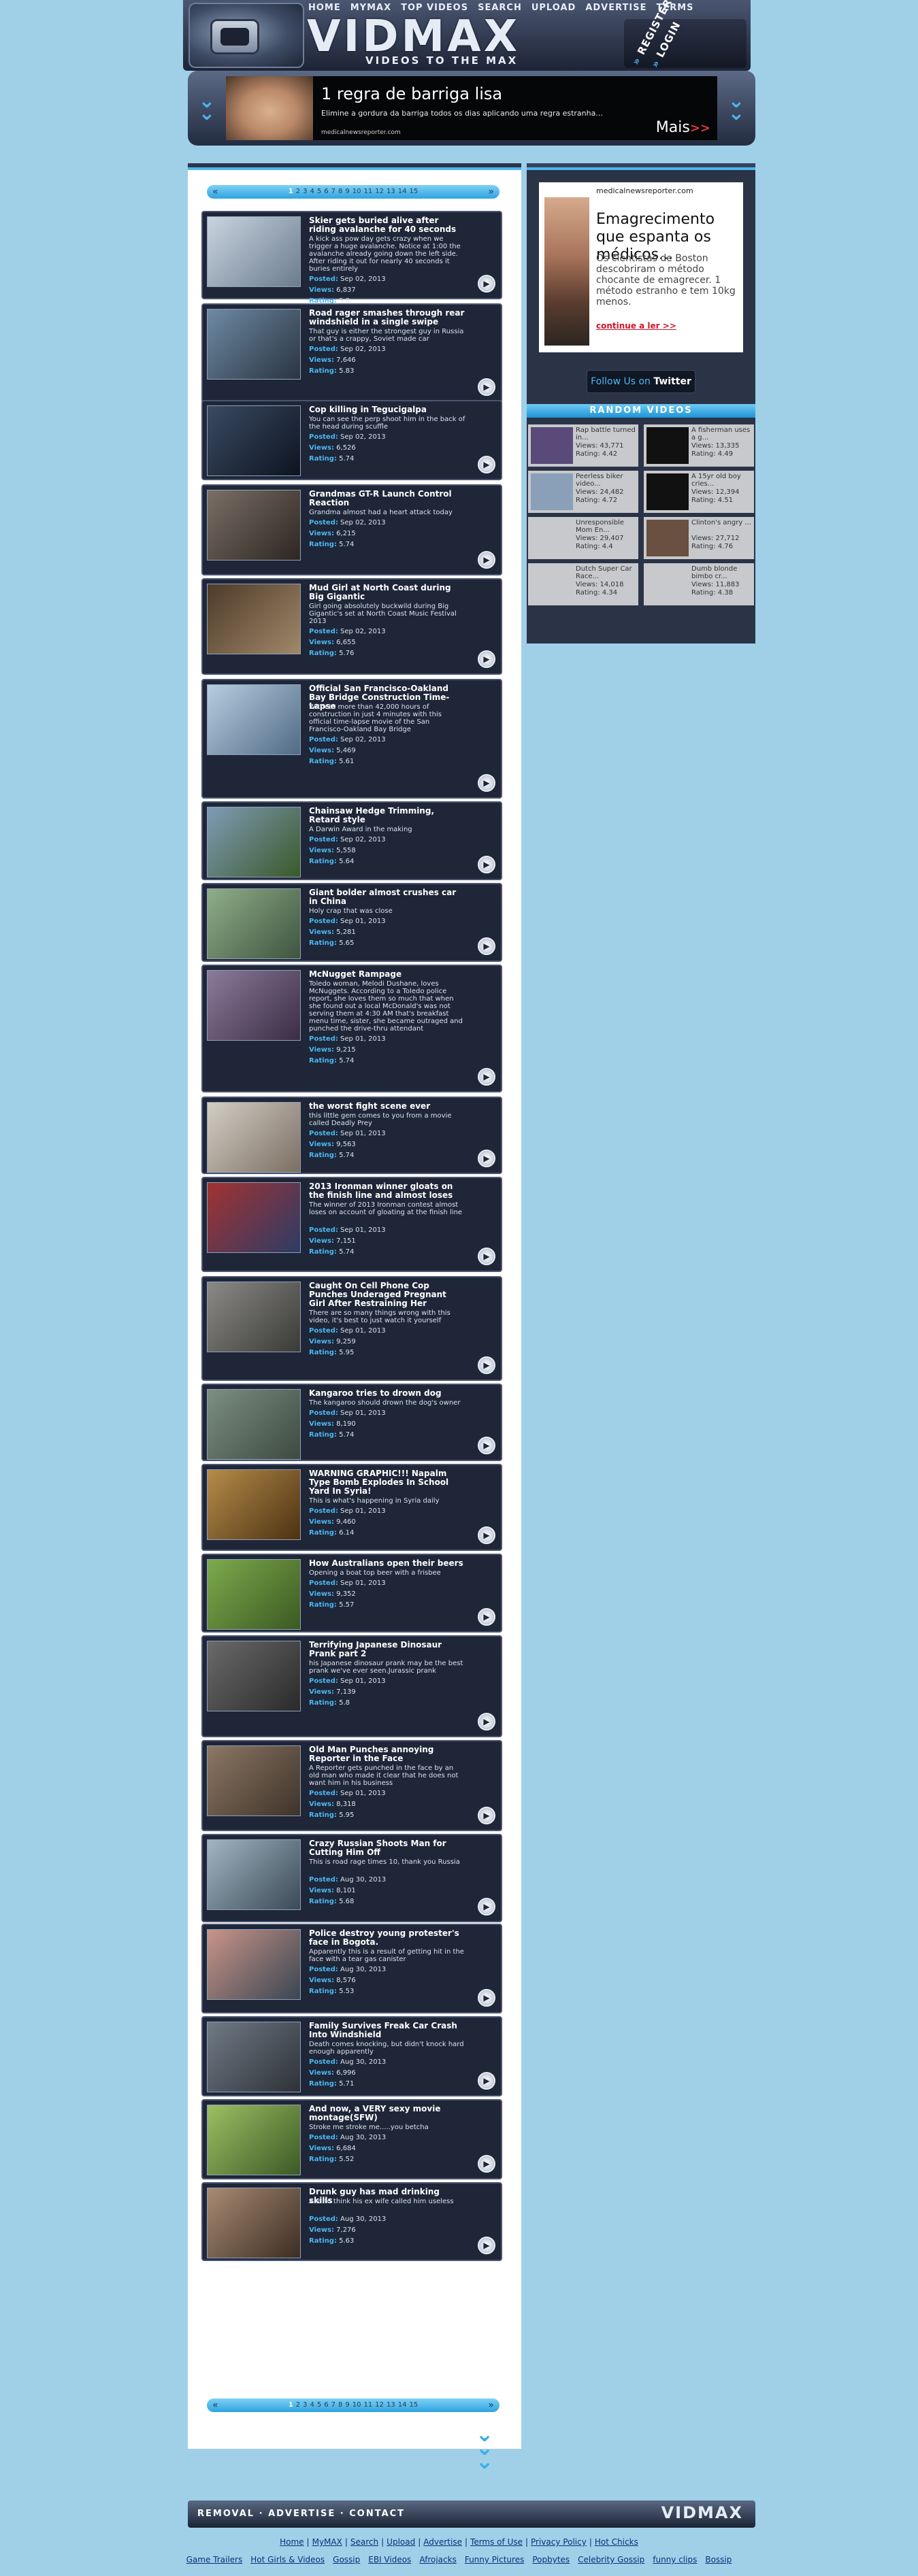 The width and height of the screenshot is (918, 2576). I want to click on partner-link: Game Trailers, so click(215, 2559).